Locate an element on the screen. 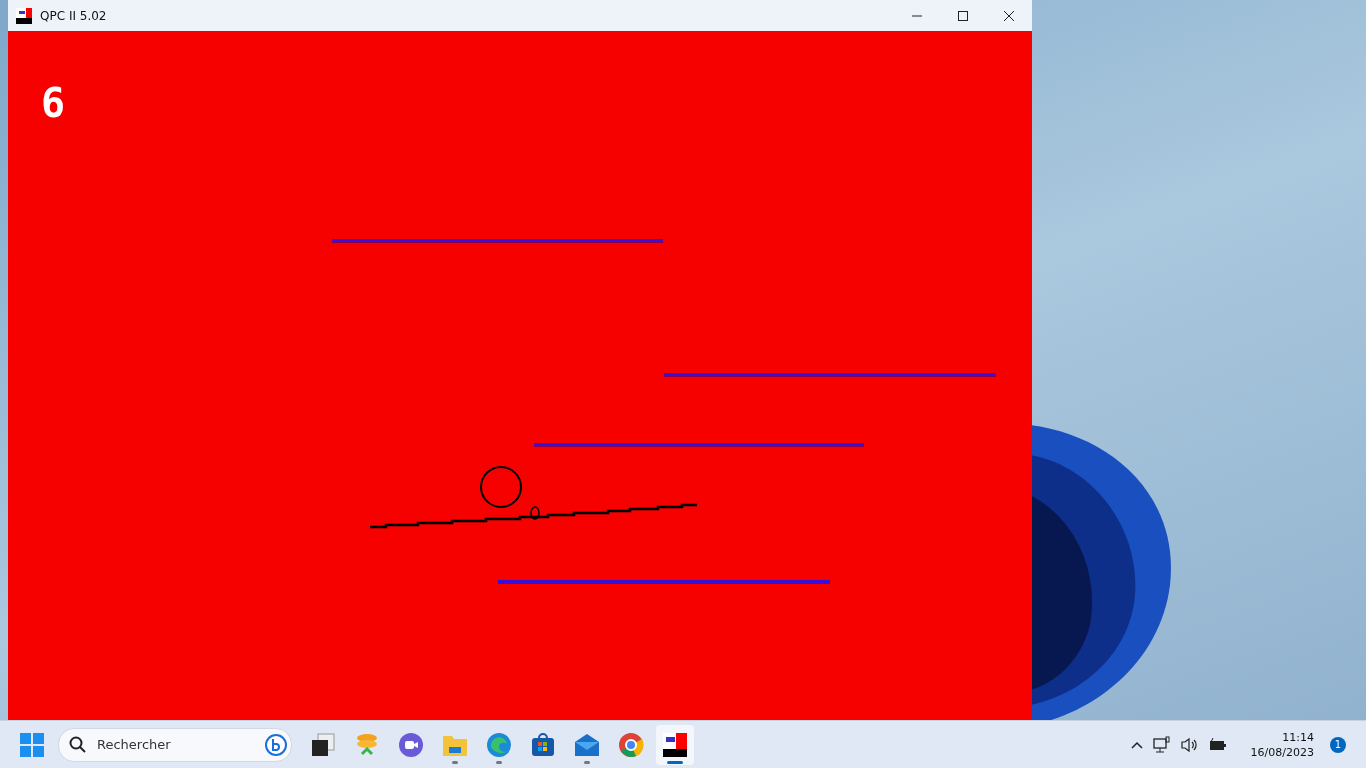 The image size is (1366, 768). clock-time: 11:14 is located at coordinates (1298, 737).